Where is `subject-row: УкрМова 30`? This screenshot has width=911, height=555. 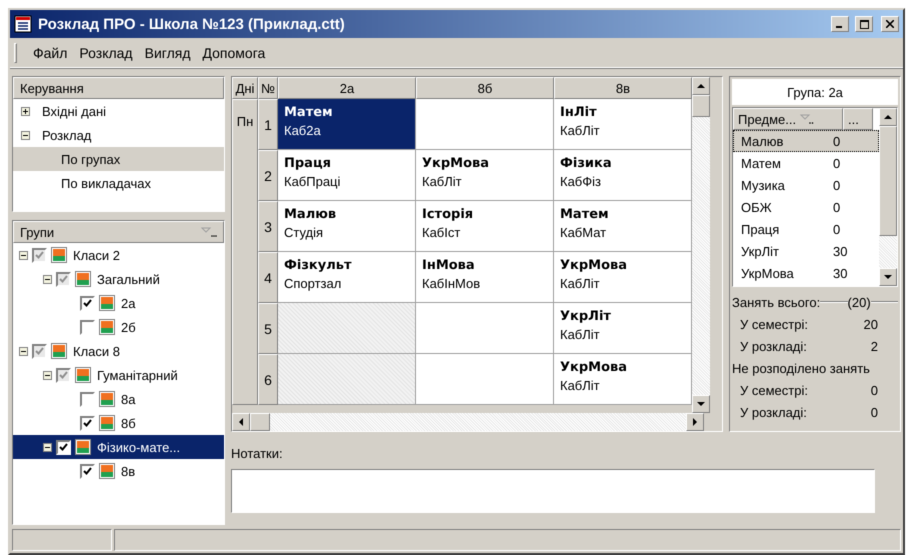
subject-row: УкрМова 30 is located at coordinates (806, 273).